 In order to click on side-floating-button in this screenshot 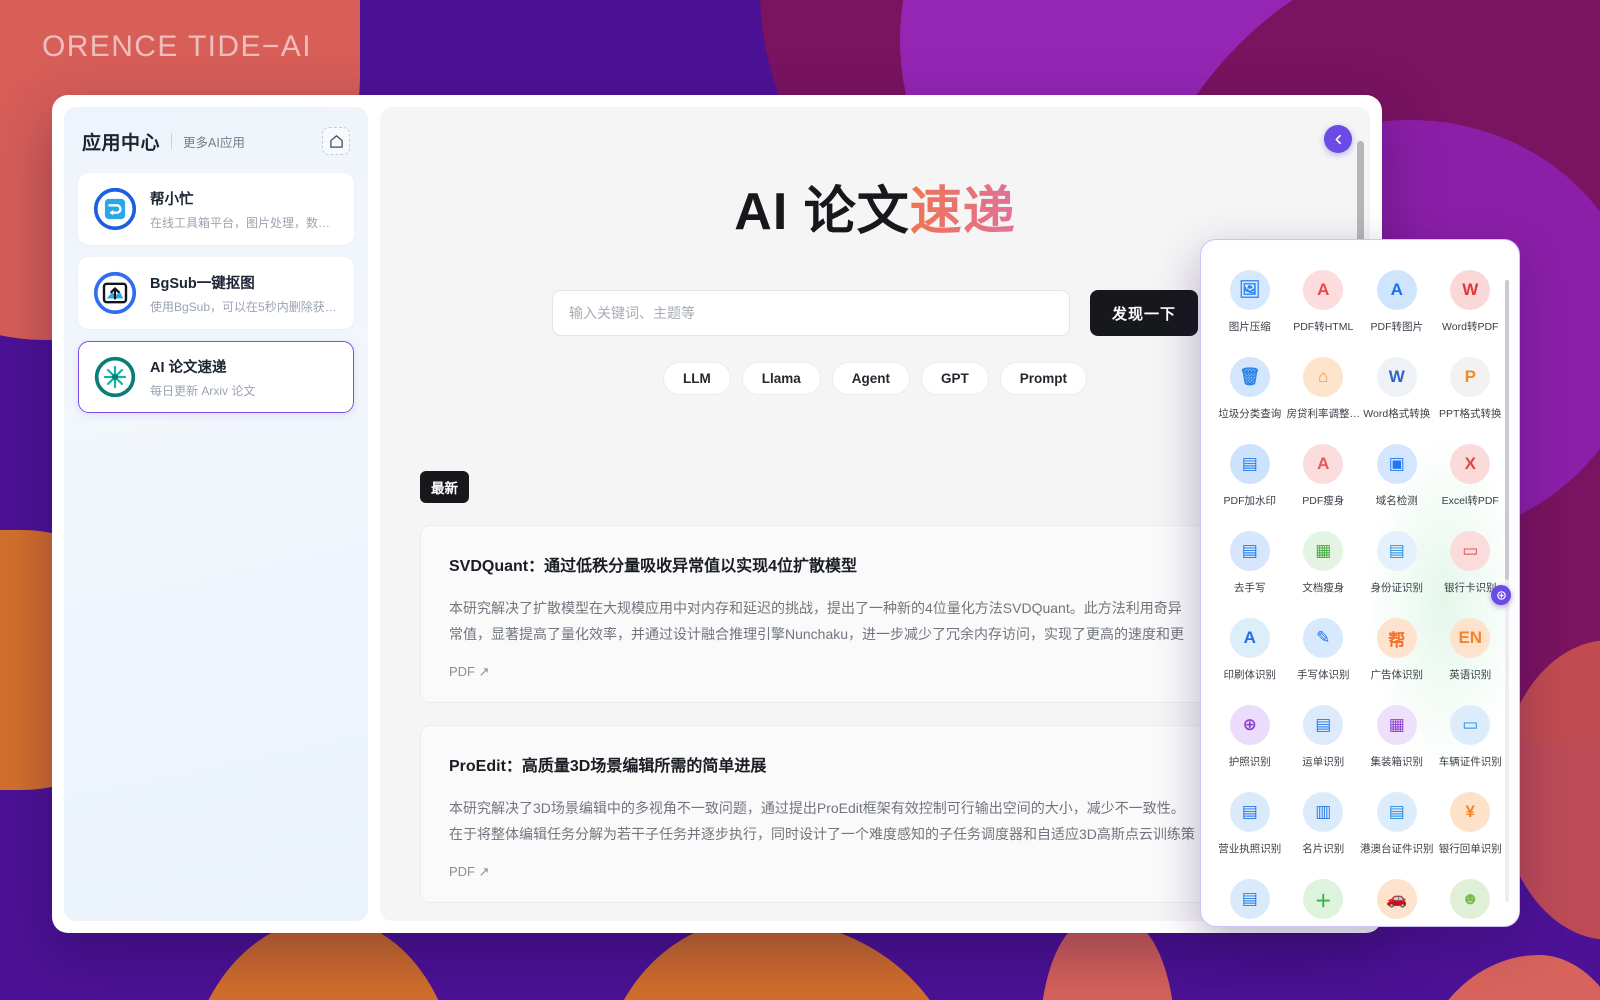, I will do `click(1501, 595)`.